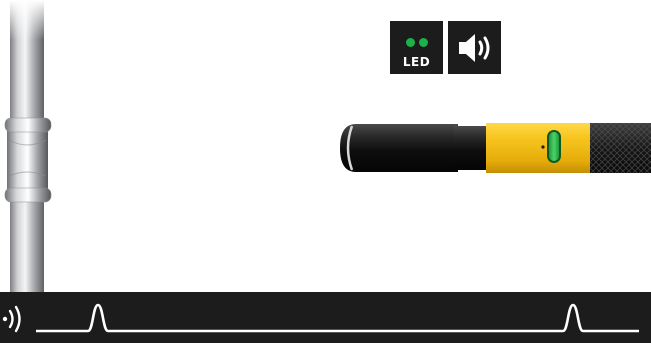 Image resolution: width=651 pixels, height=343 pixels. I want to click on led-dot-left, so click(410, 42).